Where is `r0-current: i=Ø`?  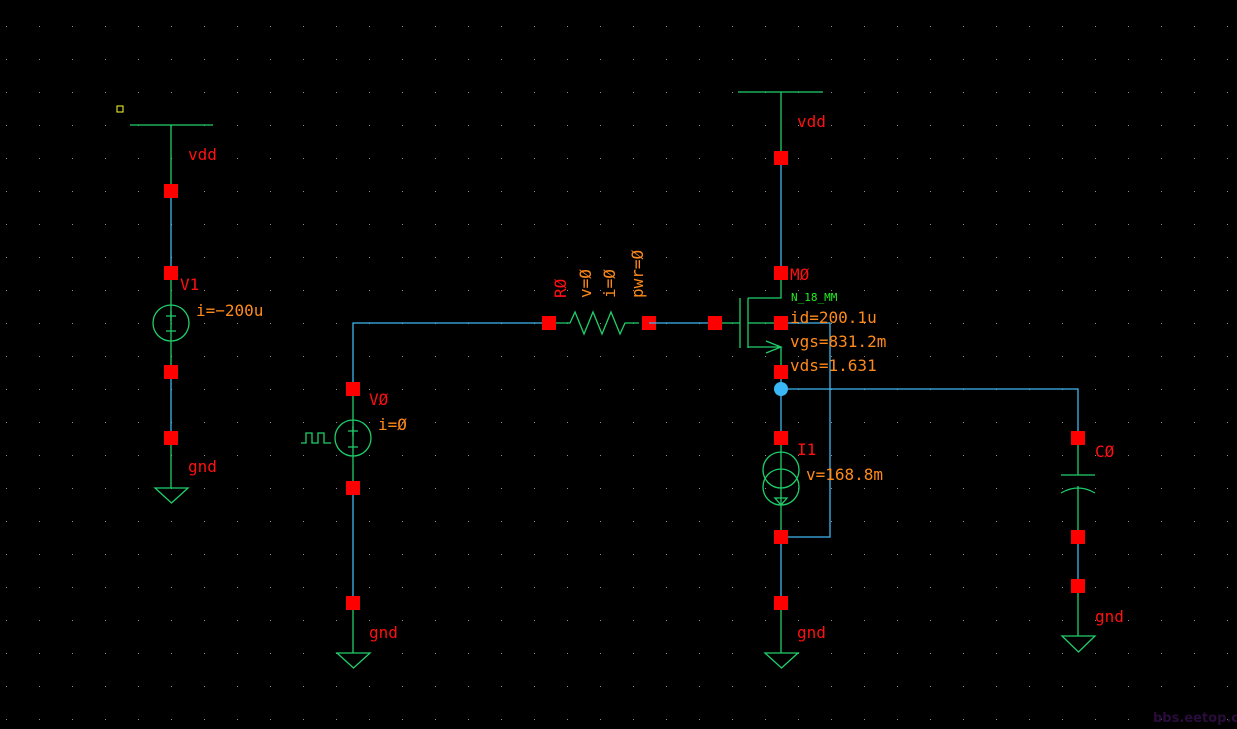 r0-current: i=Ø is located at coordinates (609, 283).